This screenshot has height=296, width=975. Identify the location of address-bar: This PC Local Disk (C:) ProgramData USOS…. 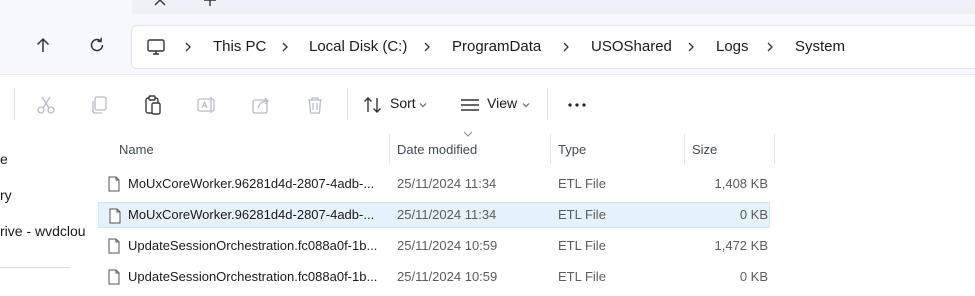
(553, 47).